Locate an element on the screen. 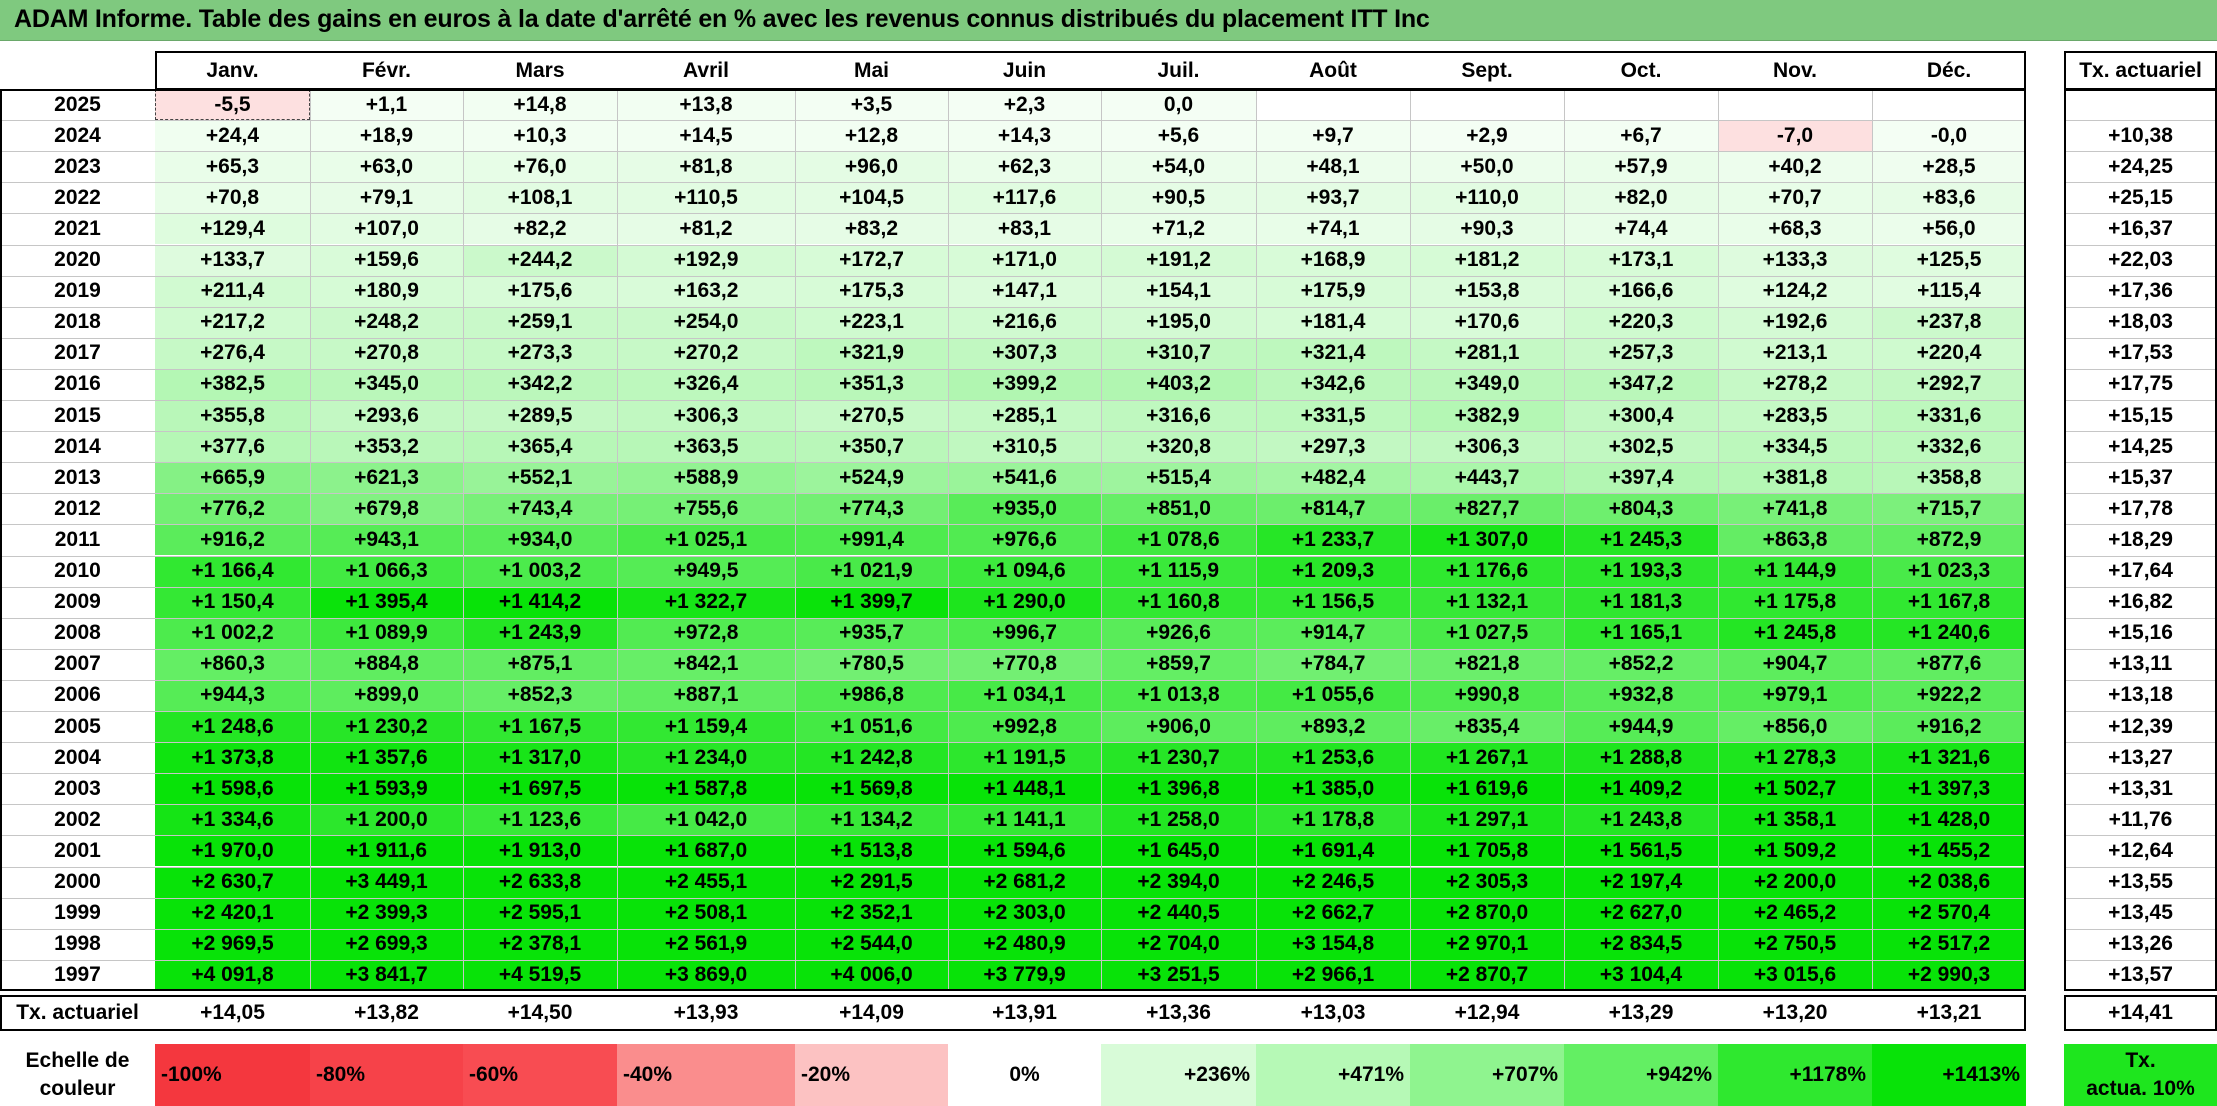  year-label: 2012 is located at coordinates (77, 508).